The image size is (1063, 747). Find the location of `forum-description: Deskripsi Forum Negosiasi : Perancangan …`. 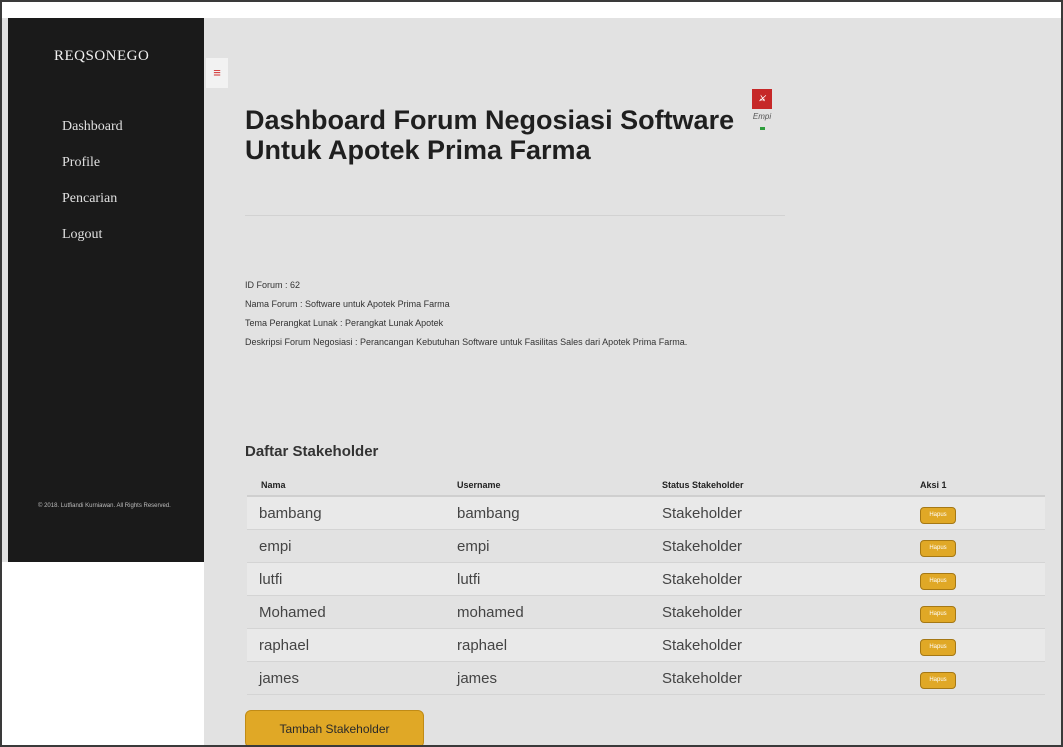

forum-description: Deskripsi Forum Negosiasi : Perancangan … is located at coordinates (466, 342).